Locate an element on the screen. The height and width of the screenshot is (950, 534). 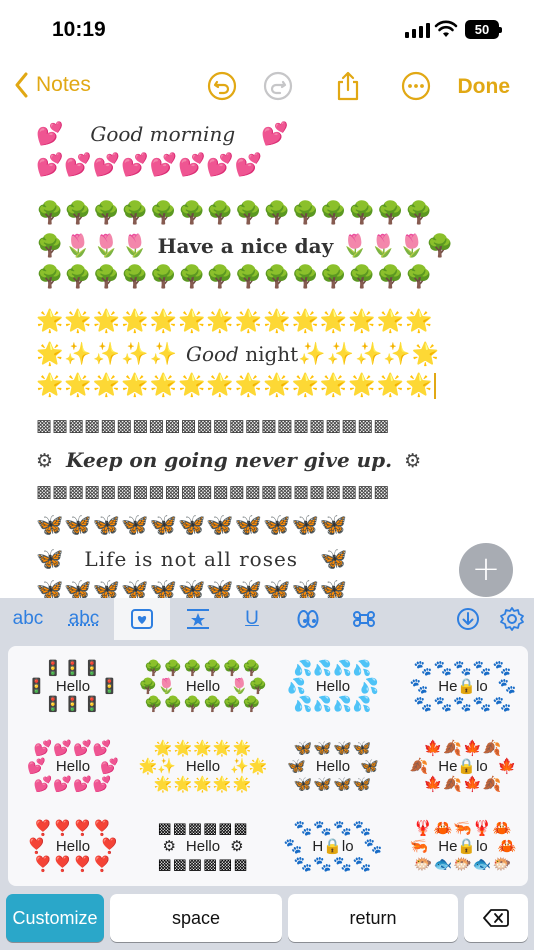
frame-template-cell: 💦💦💦💦 💦 Hello 💦 💦💦💦💦 is located at coordinates (333, 686).